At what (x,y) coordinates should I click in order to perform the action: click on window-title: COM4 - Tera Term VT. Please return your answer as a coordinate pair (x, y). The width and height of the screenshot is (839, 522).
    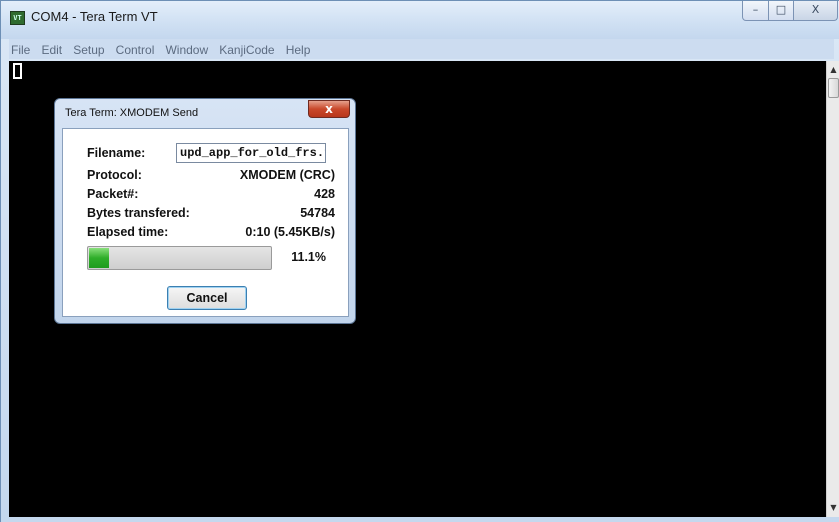
    Looking at the image, I should click on (94, 16).